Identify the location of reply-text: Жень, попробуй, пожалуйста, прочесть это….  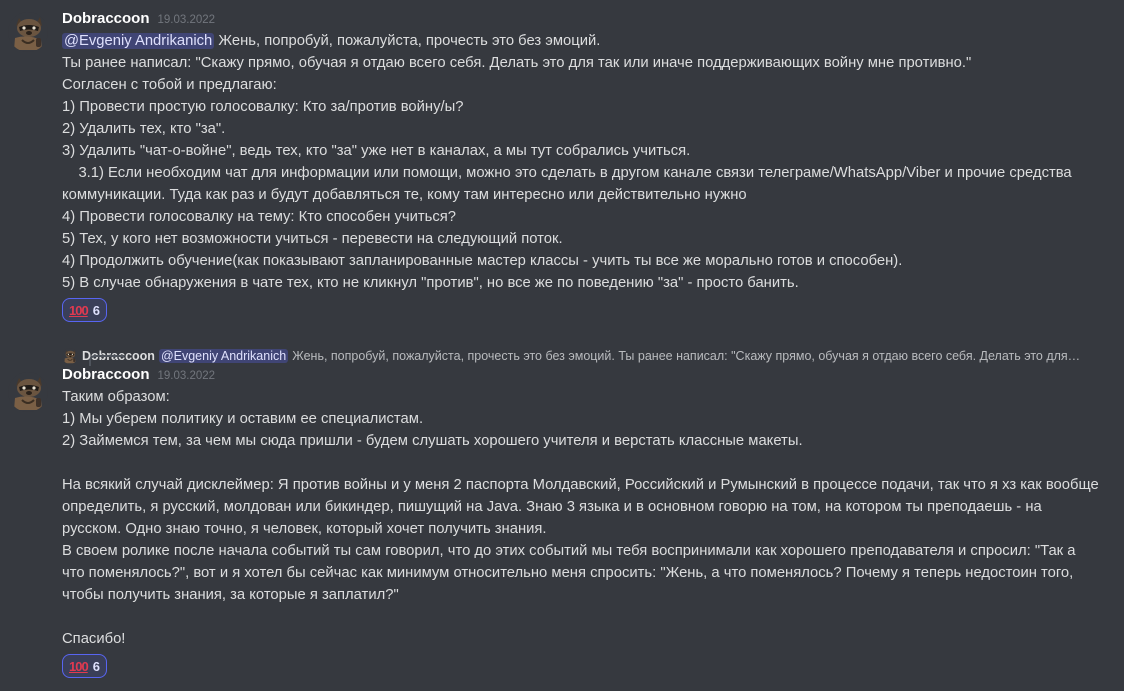
(704, 356).